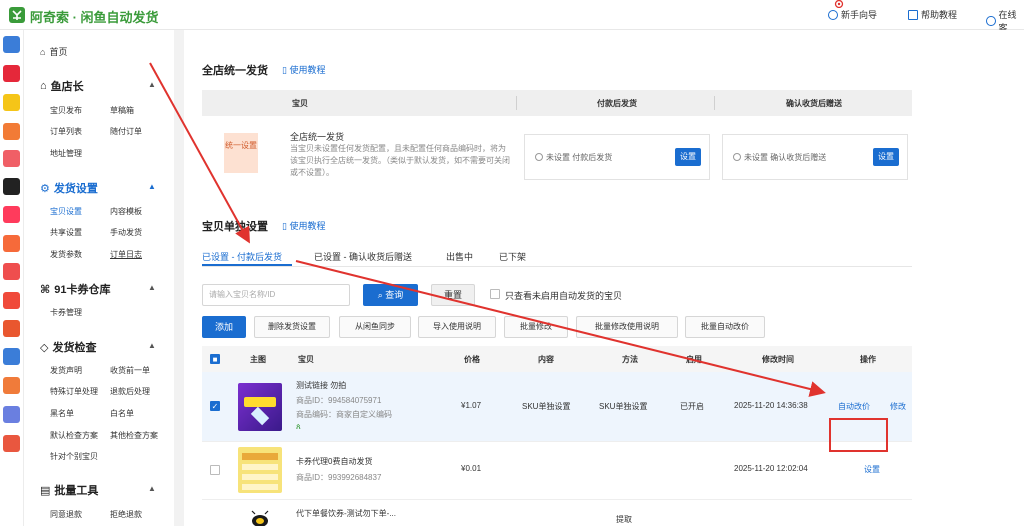 The height and width of the screenshot is (526, 1024). Describe the element at coordinates (126, 211) in the screenshot. I see `sidebar-item-content-template: 内容模板` at that location.